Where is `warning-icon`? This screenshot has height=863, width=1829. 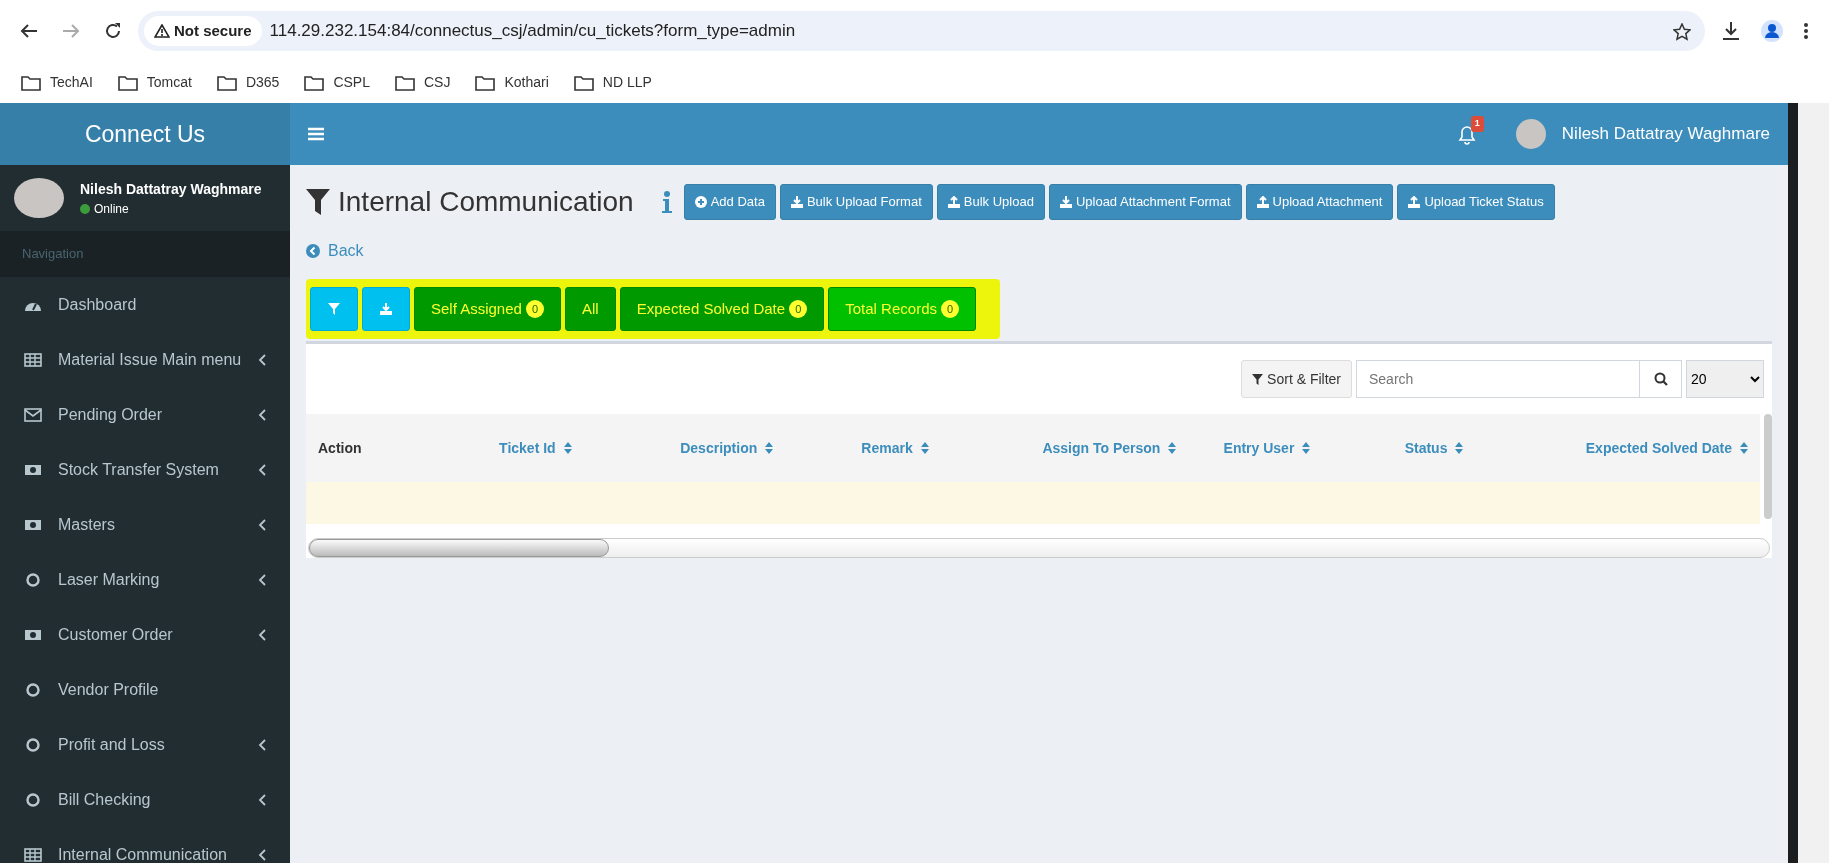
warning-icon is located at coordinates (162, 31).